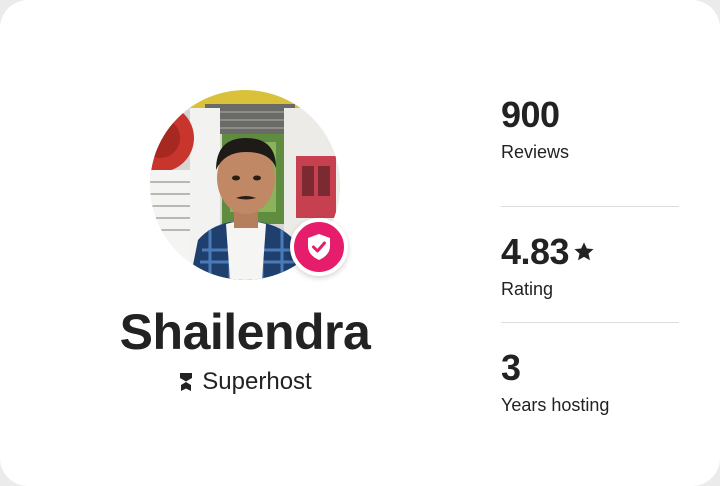 The image size is (720, 486). Describe the element at coordinates (257, 381) in the screenshot. I see `superhost-label: Superhost` at that location.